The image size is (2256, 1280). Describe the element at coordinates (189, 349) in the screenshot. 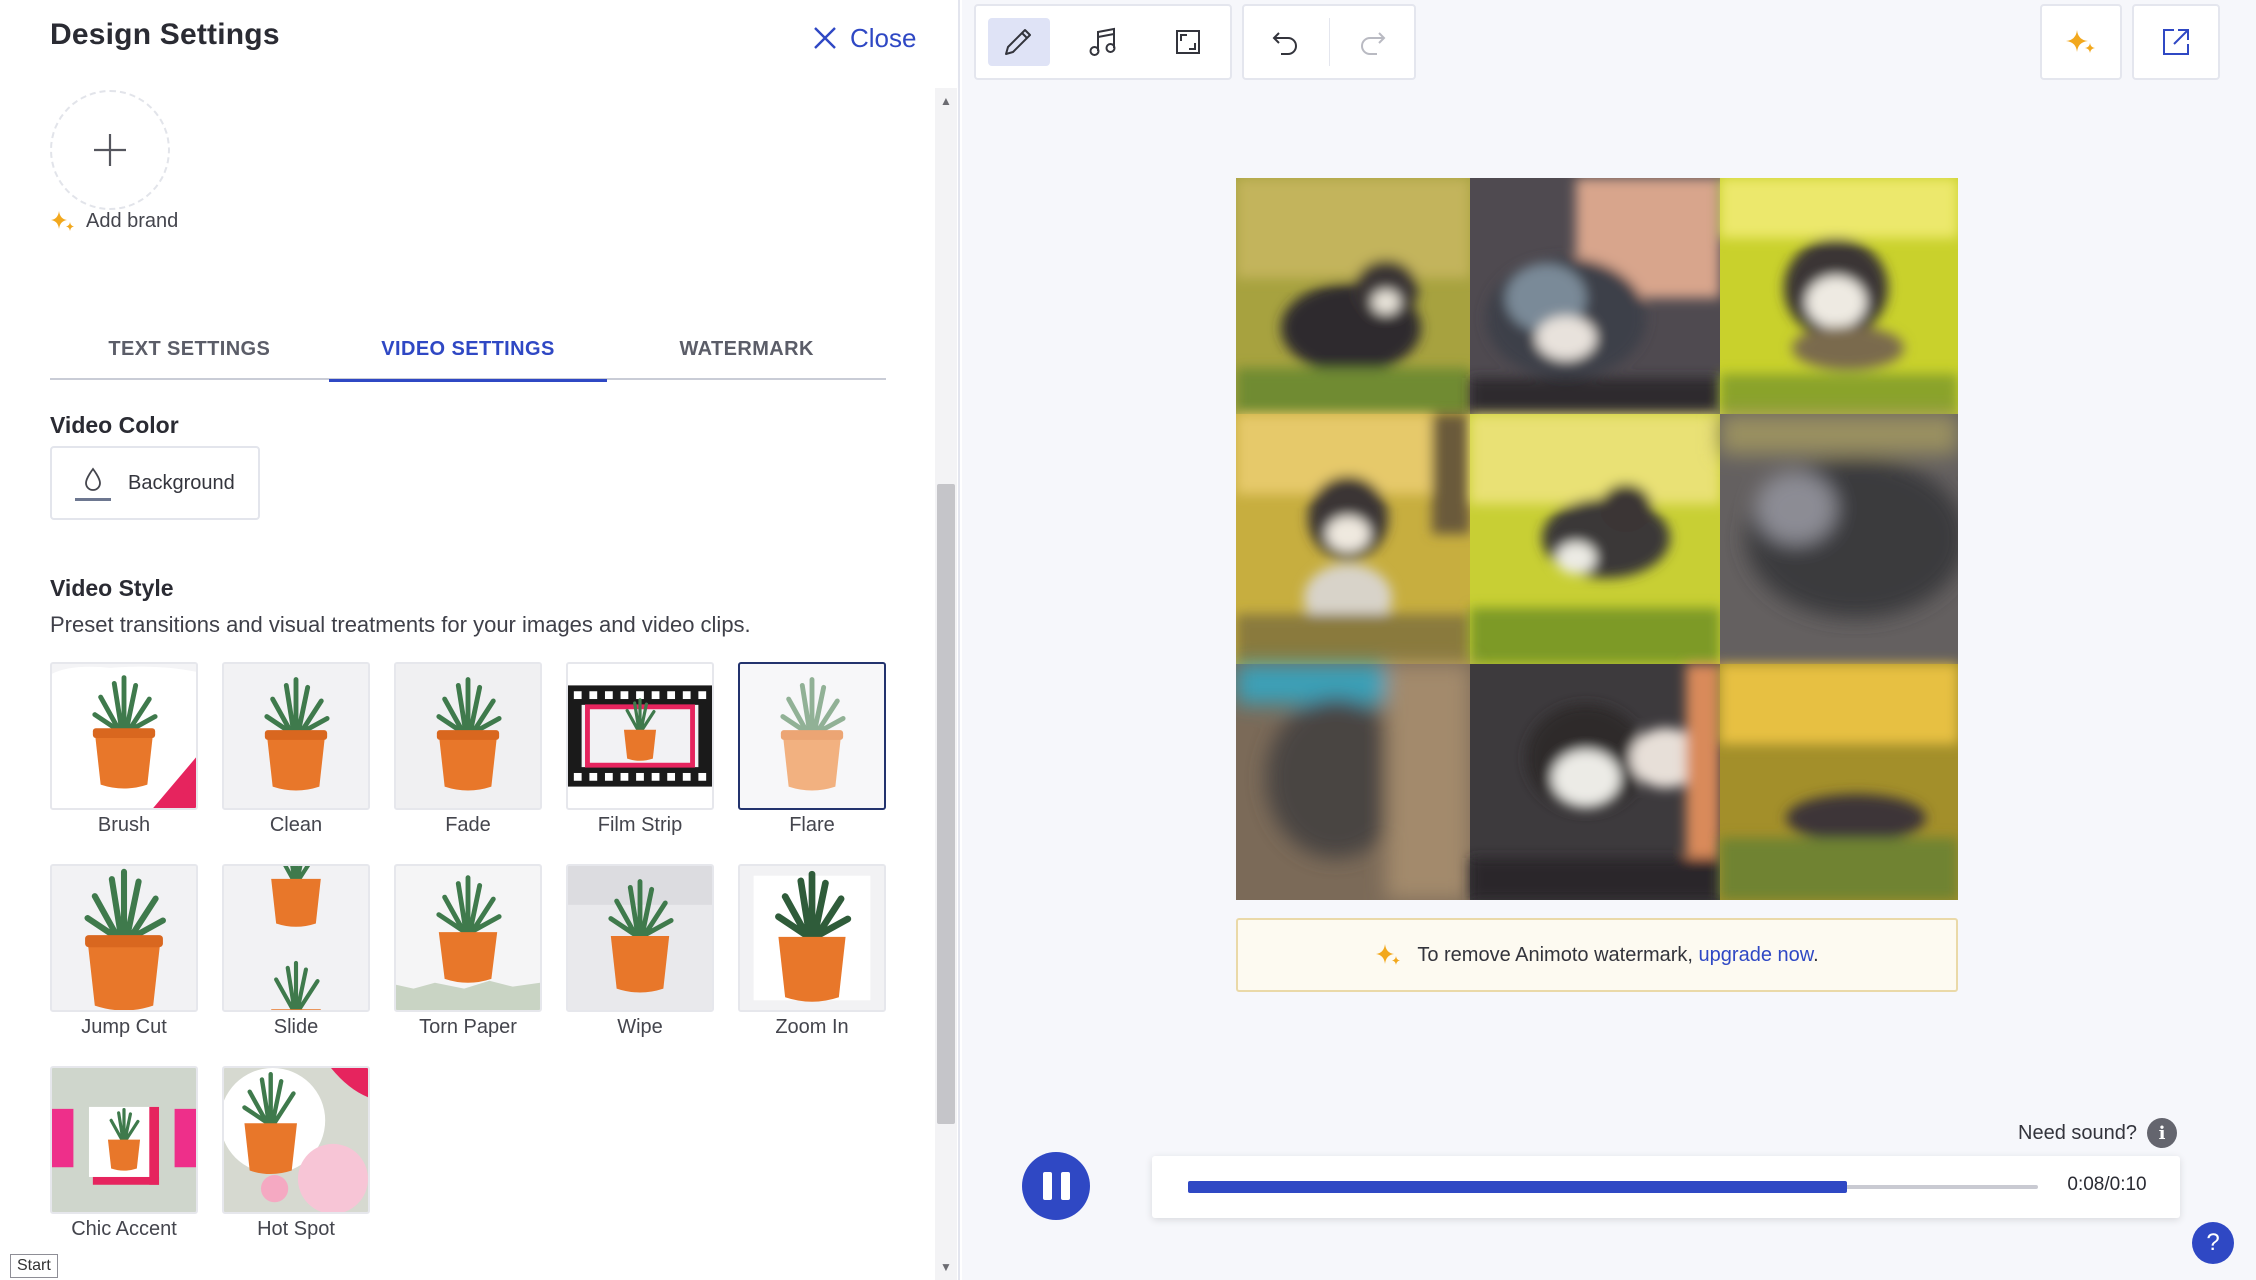

I see `tab-text-settings: TEXT SETTINGS` at that location.